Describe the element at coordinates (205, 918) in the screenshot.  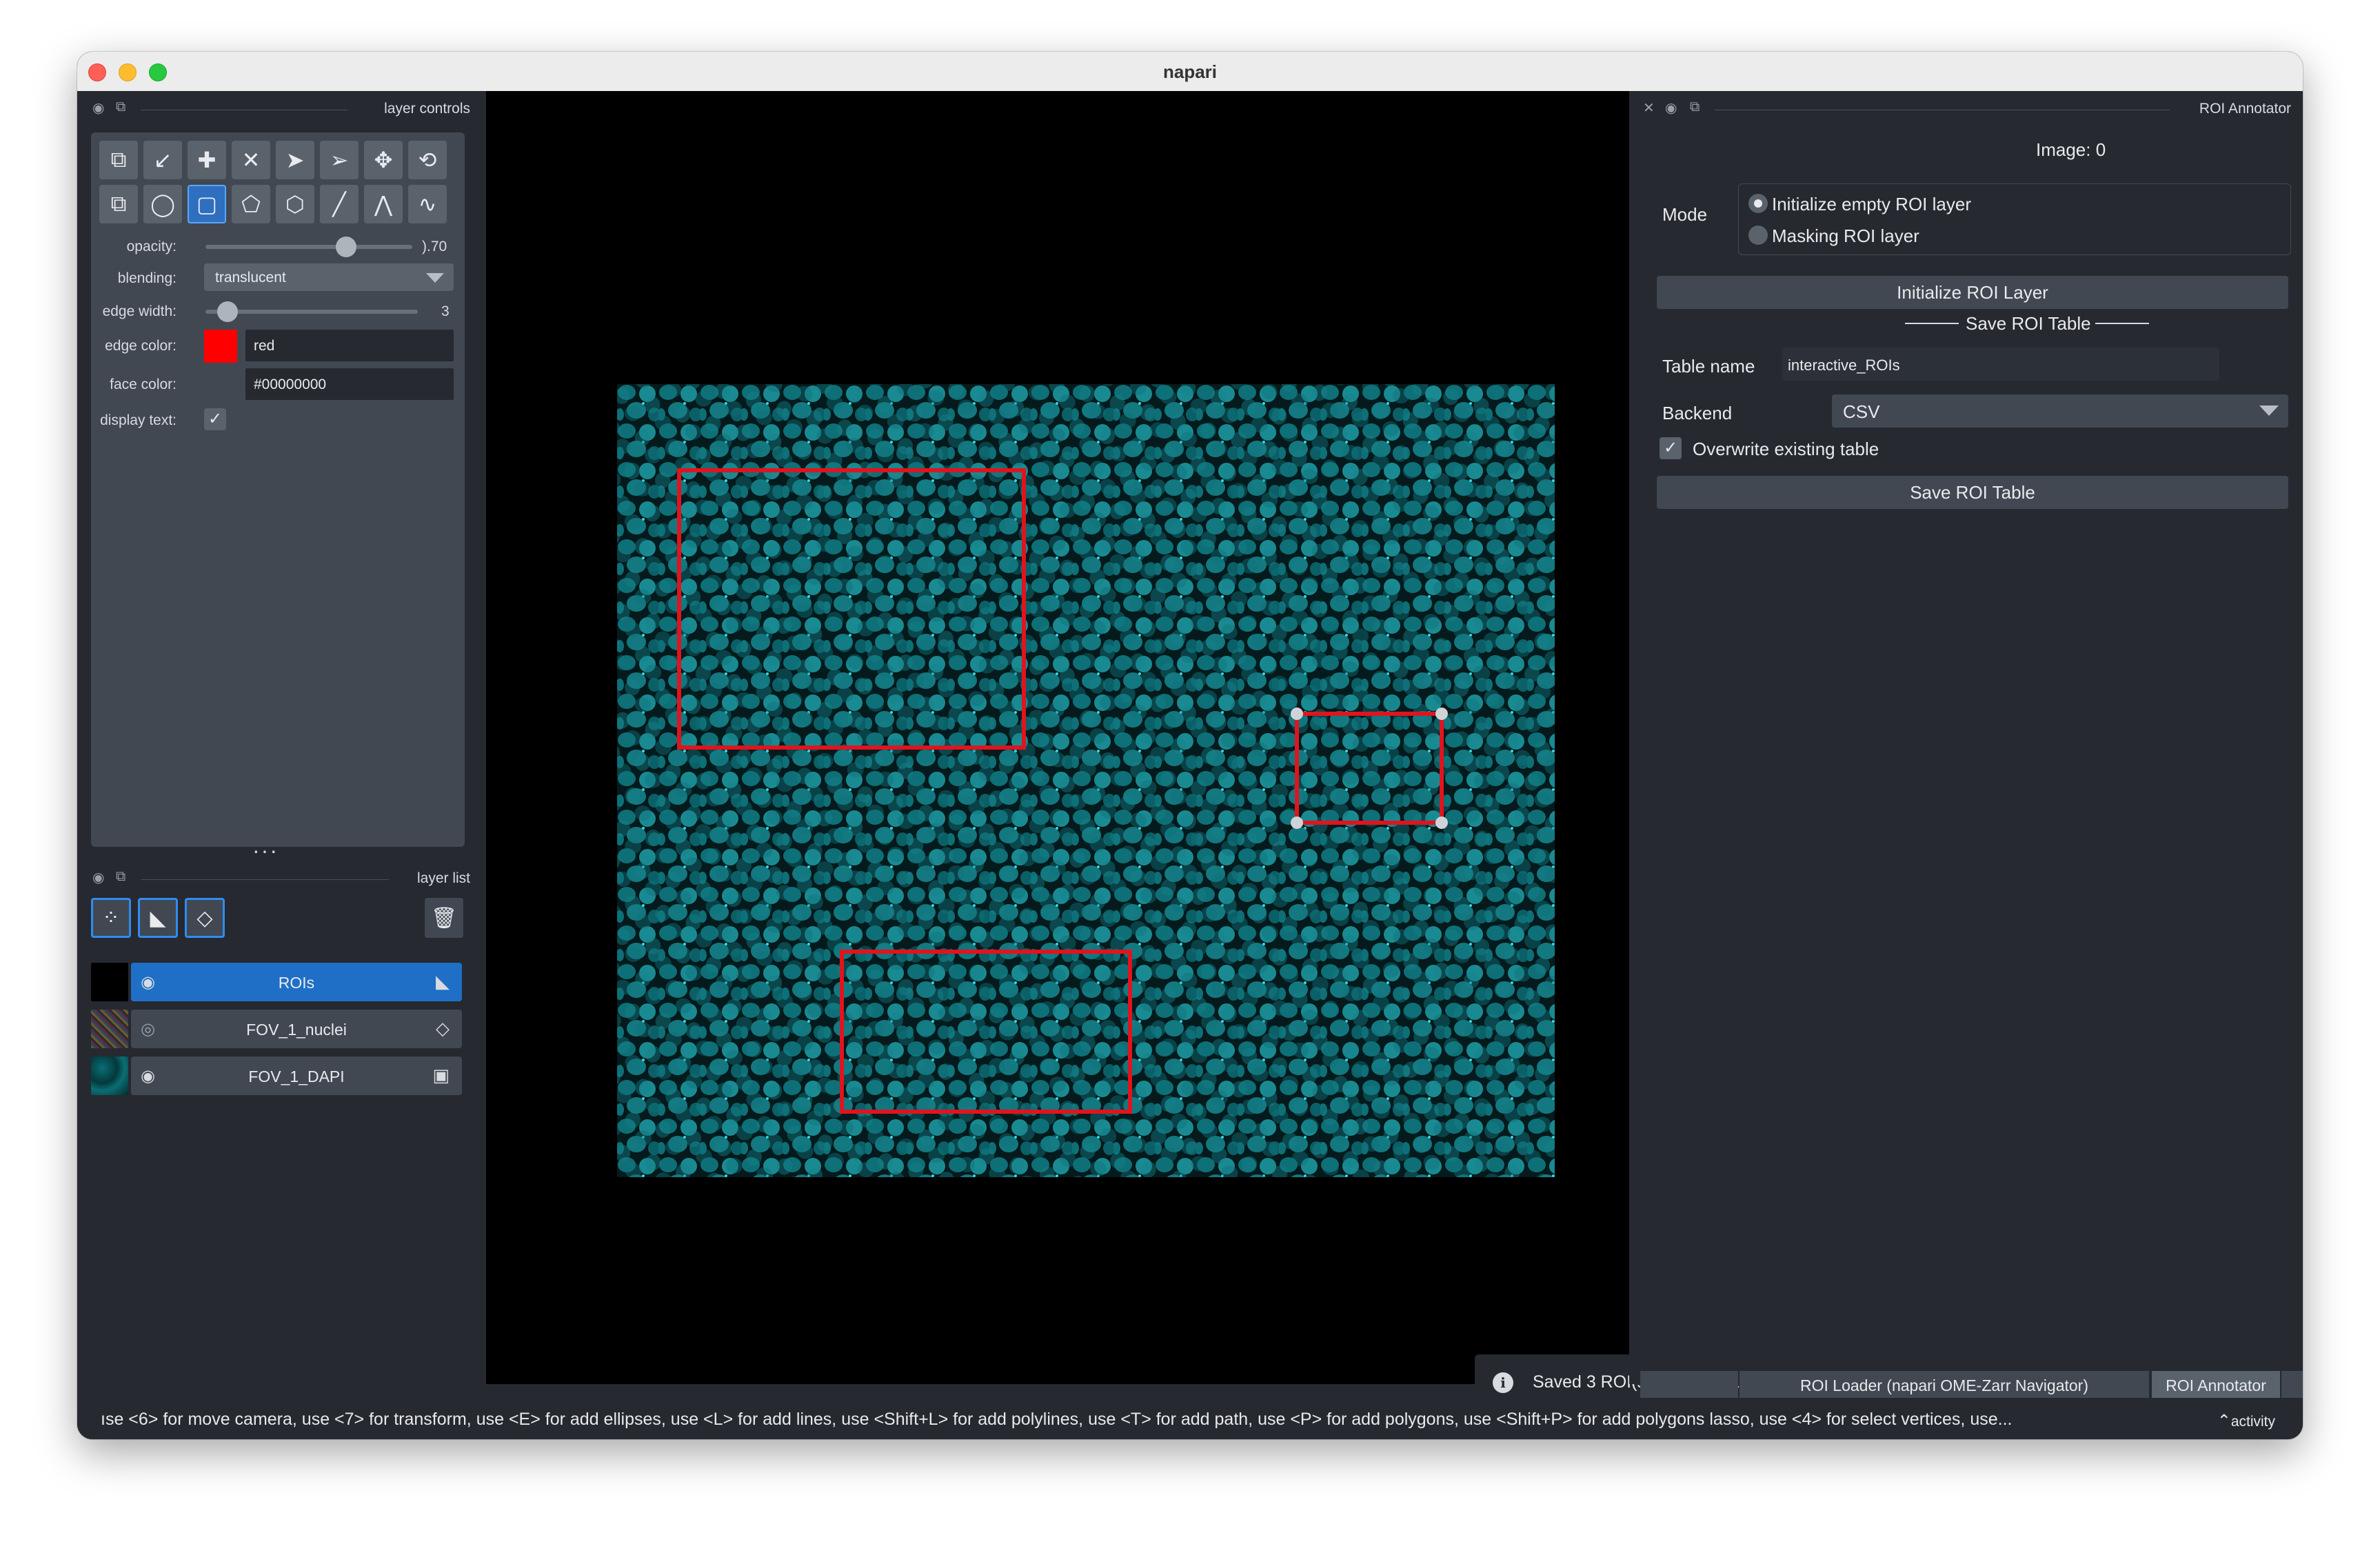
I see `new-labels-icon: ◇` at that location.